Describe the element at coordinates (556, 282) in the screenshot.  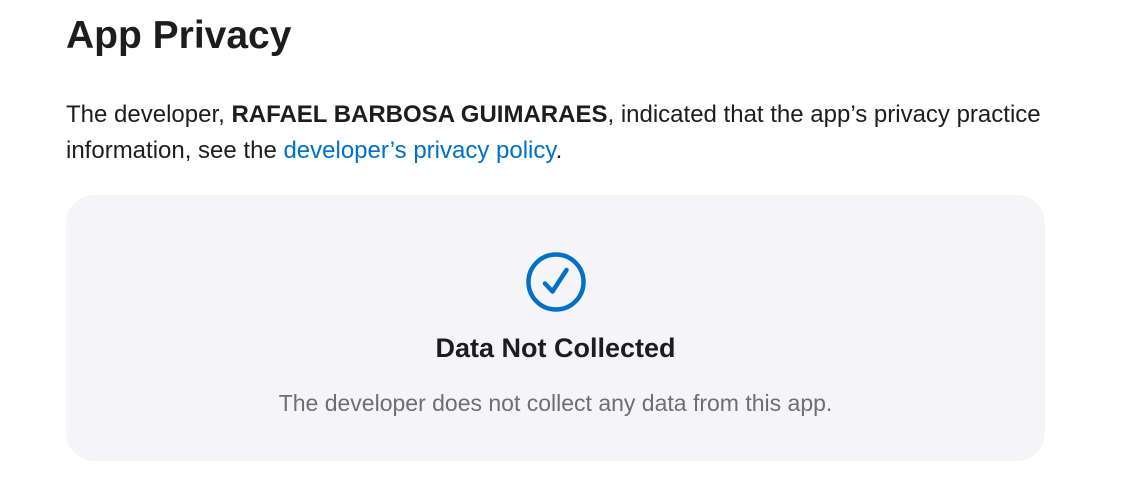
I see `checkmark-circle-icon` at that location.